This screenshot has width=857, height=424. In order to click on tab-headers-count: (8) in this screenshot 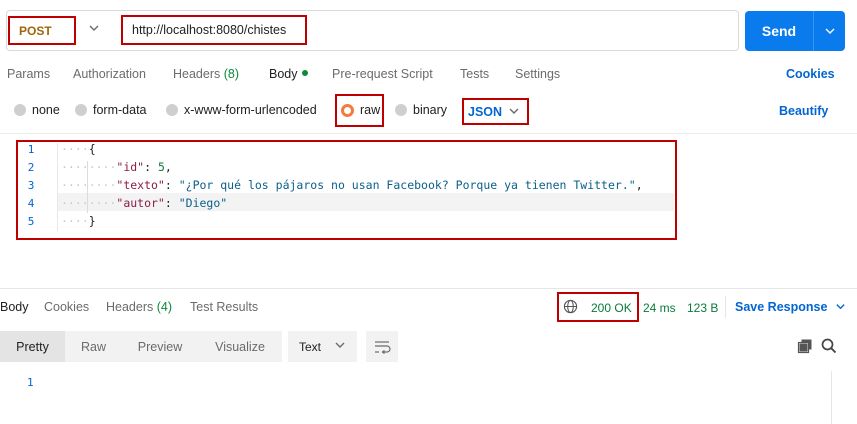, I will do `click(231, 74)`.